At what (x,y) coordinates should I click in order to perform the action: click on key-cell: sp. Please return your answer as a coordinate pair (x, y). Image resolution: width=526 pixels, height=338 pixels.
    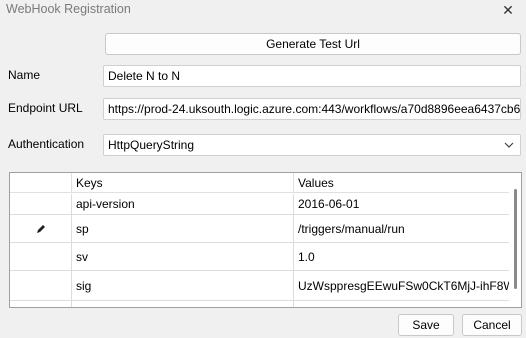
    Looking at the image, I should click on (183, 228).